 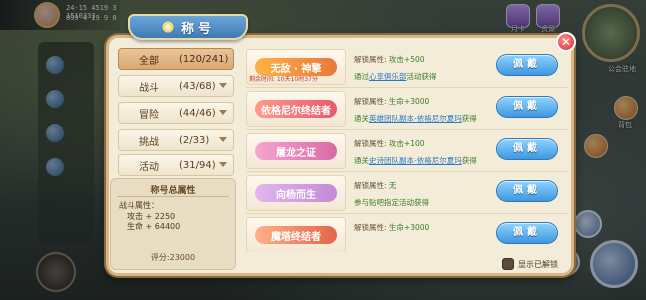 I want to click on title-badge: 魔塔终结者, so click(x=296, y=234).